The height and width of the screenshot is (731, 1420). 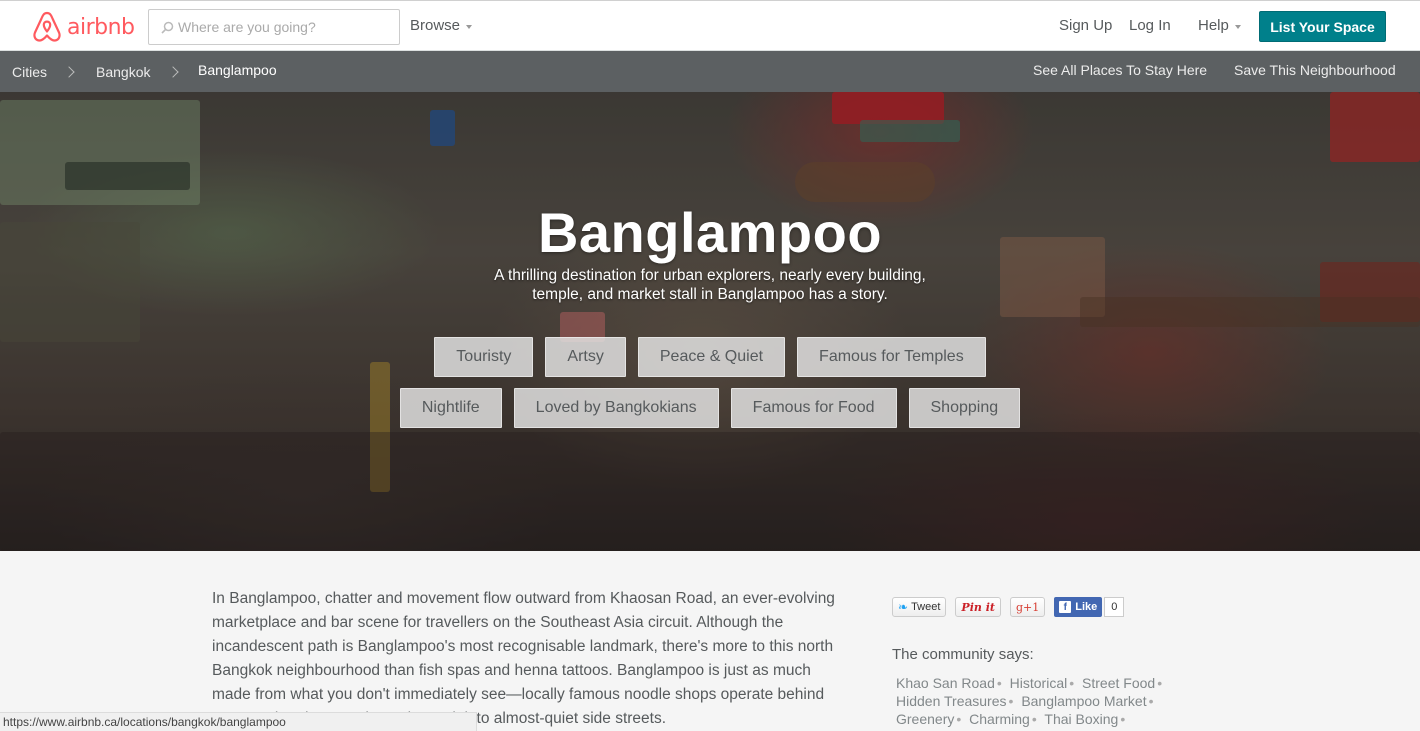 I want to click on tag-loved-by-bangkokians: Loved by Bangkokians, so click(x=616, y=408).